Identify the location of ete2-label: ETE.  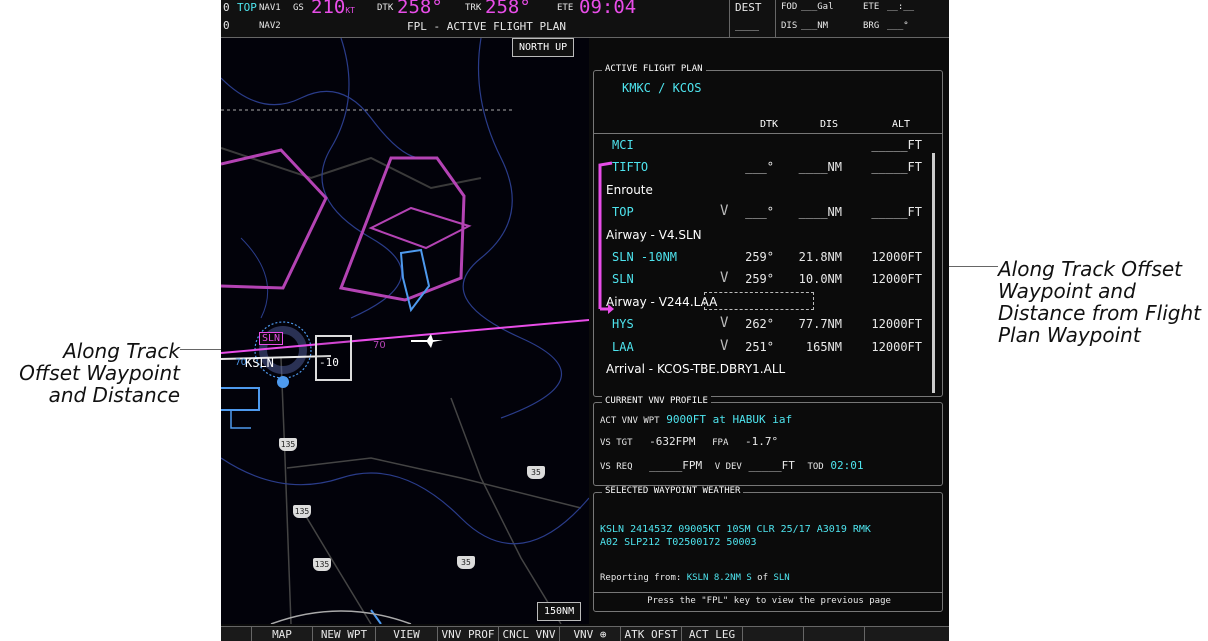
(871, 7).